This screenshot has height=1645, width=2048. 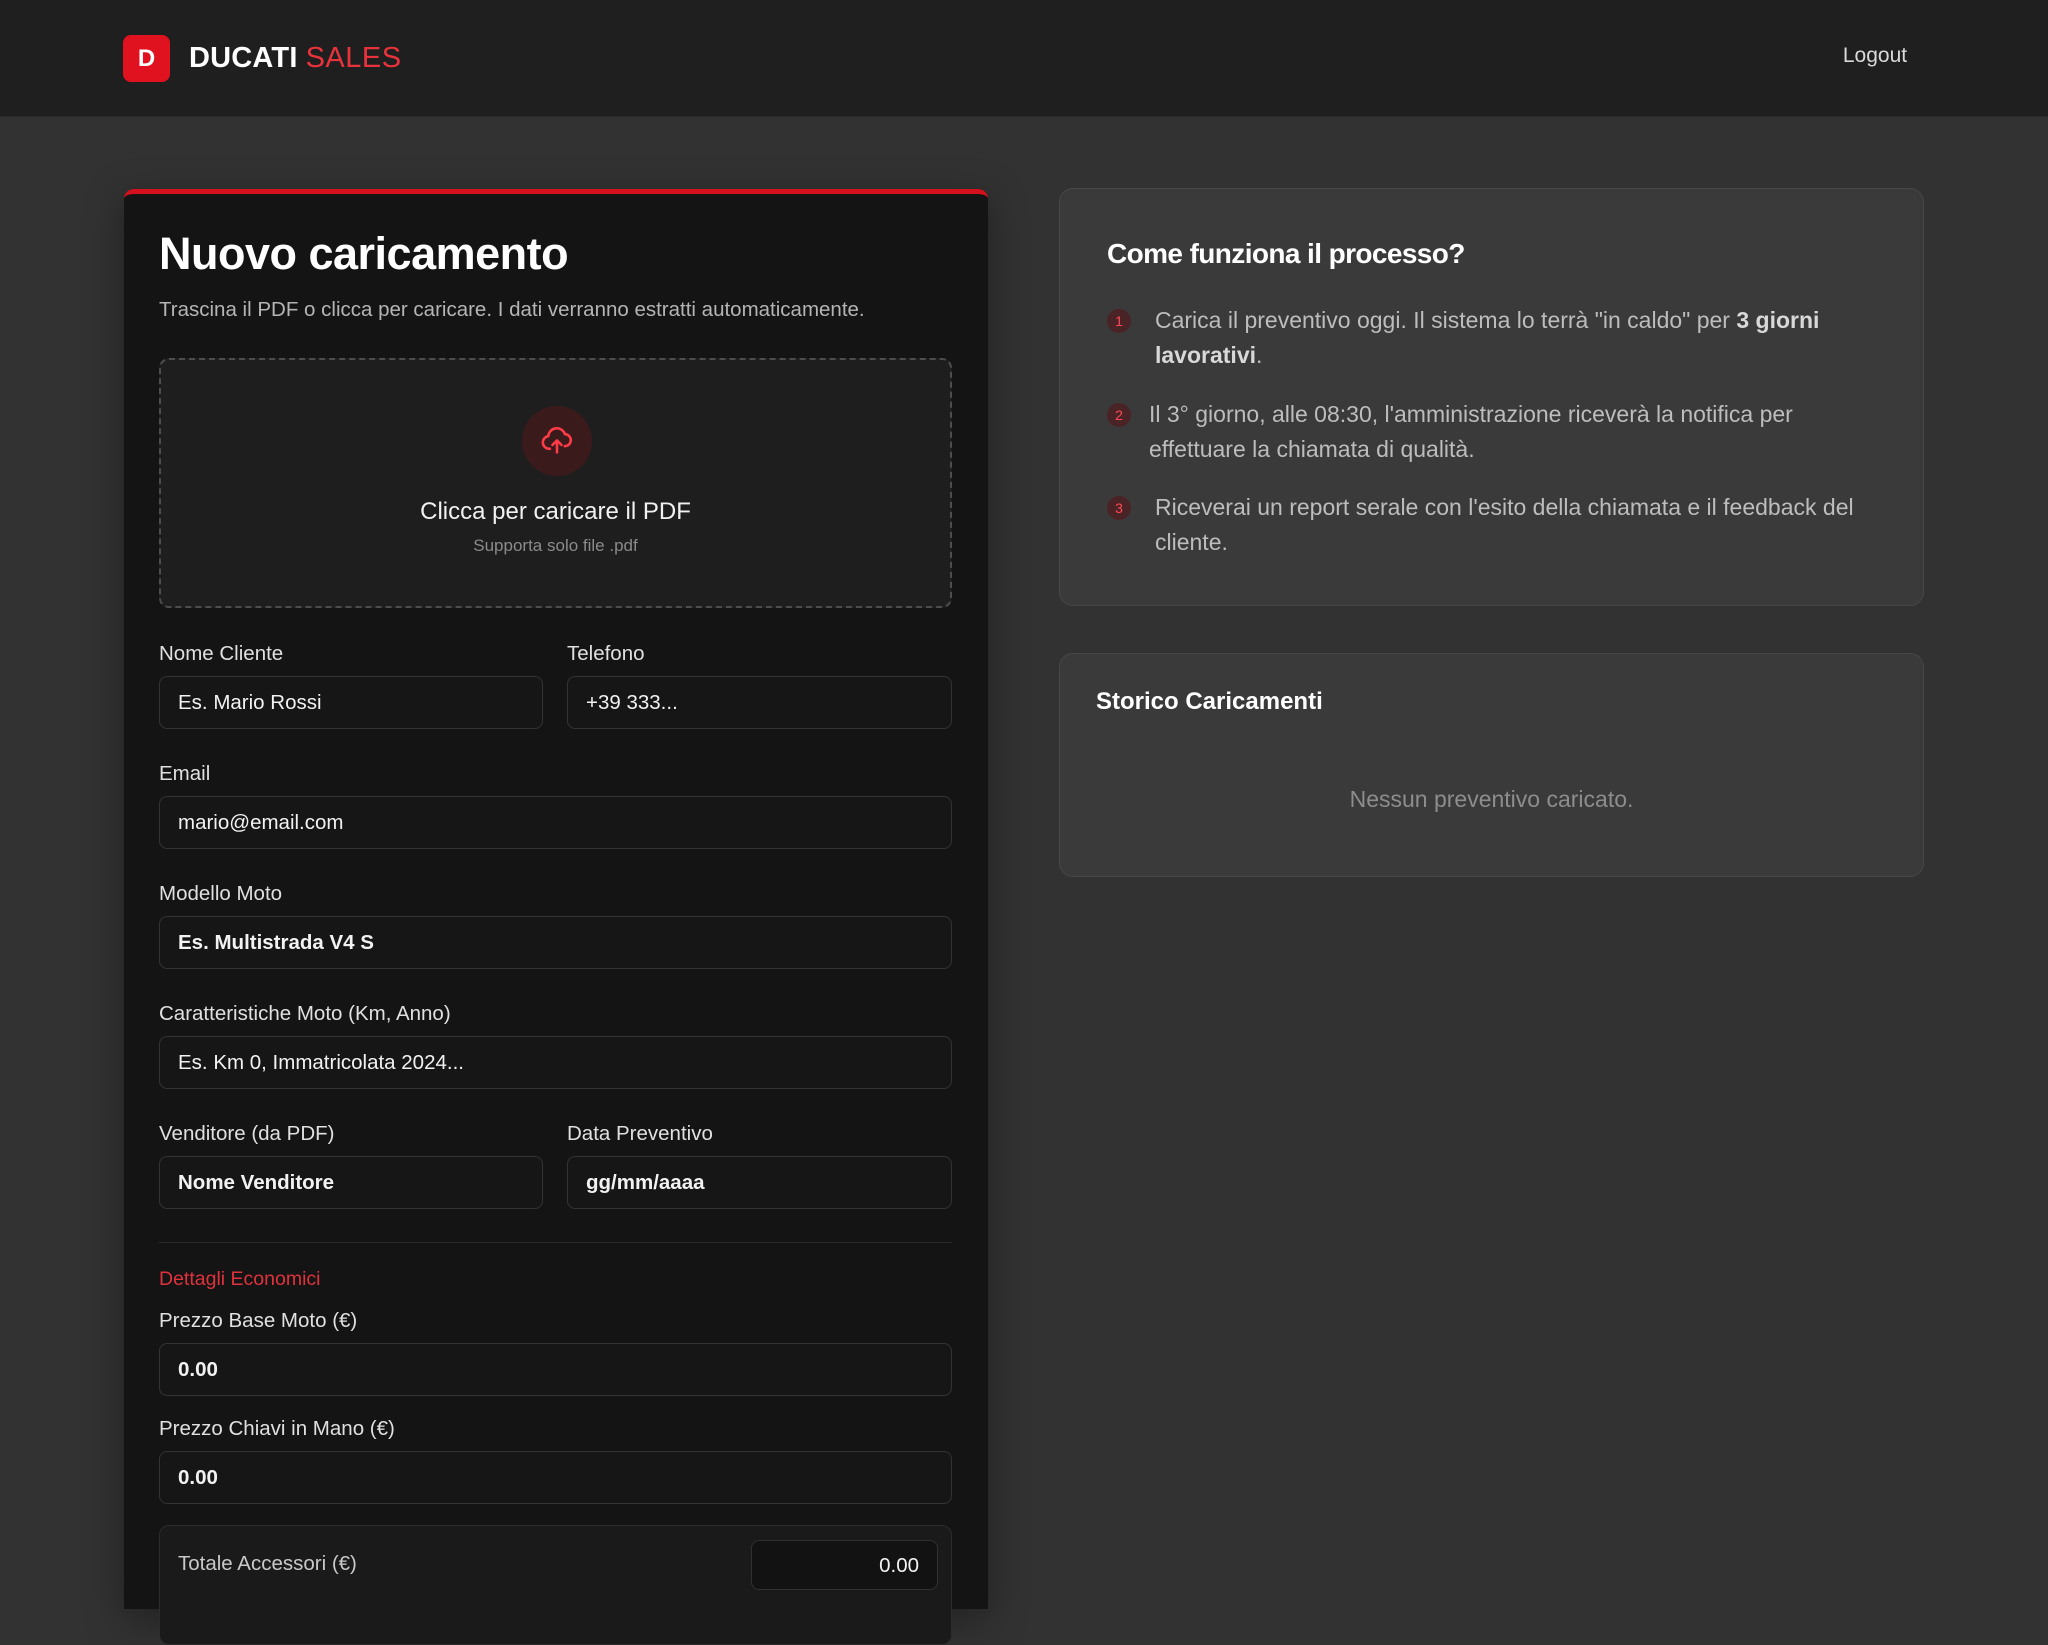 What do you see at coordinates (305, 1013) in the screenshot?
I see `caratteristiche-label: Caratteristiche Moto (Km, Anno)` at bounding box center [305, 1013].